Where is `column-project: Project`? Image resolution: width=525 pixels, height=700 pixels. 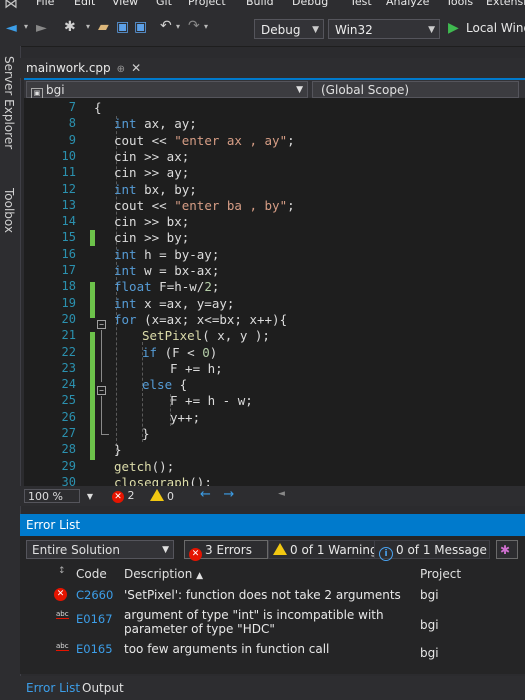 column-project: Project is located at coordinates (440, 574).